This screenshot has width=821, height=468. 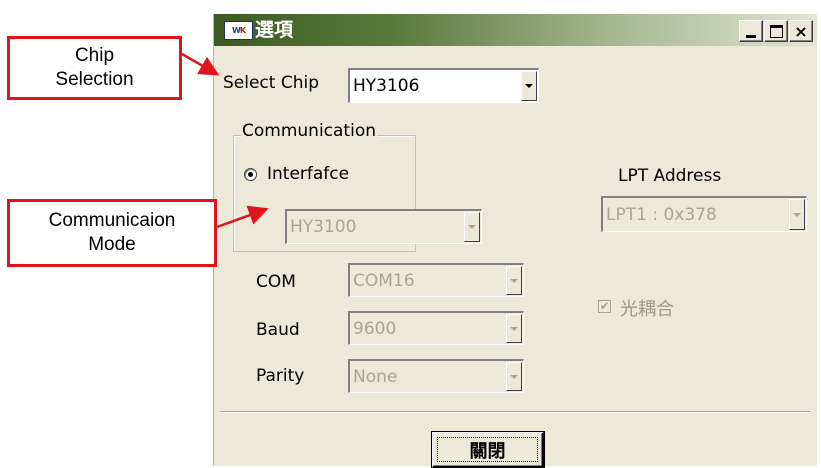 What do you see at coordinates (200, 64) in the screenshot?
I see `chip-callout-arrow` at bounding box center [200, 64].